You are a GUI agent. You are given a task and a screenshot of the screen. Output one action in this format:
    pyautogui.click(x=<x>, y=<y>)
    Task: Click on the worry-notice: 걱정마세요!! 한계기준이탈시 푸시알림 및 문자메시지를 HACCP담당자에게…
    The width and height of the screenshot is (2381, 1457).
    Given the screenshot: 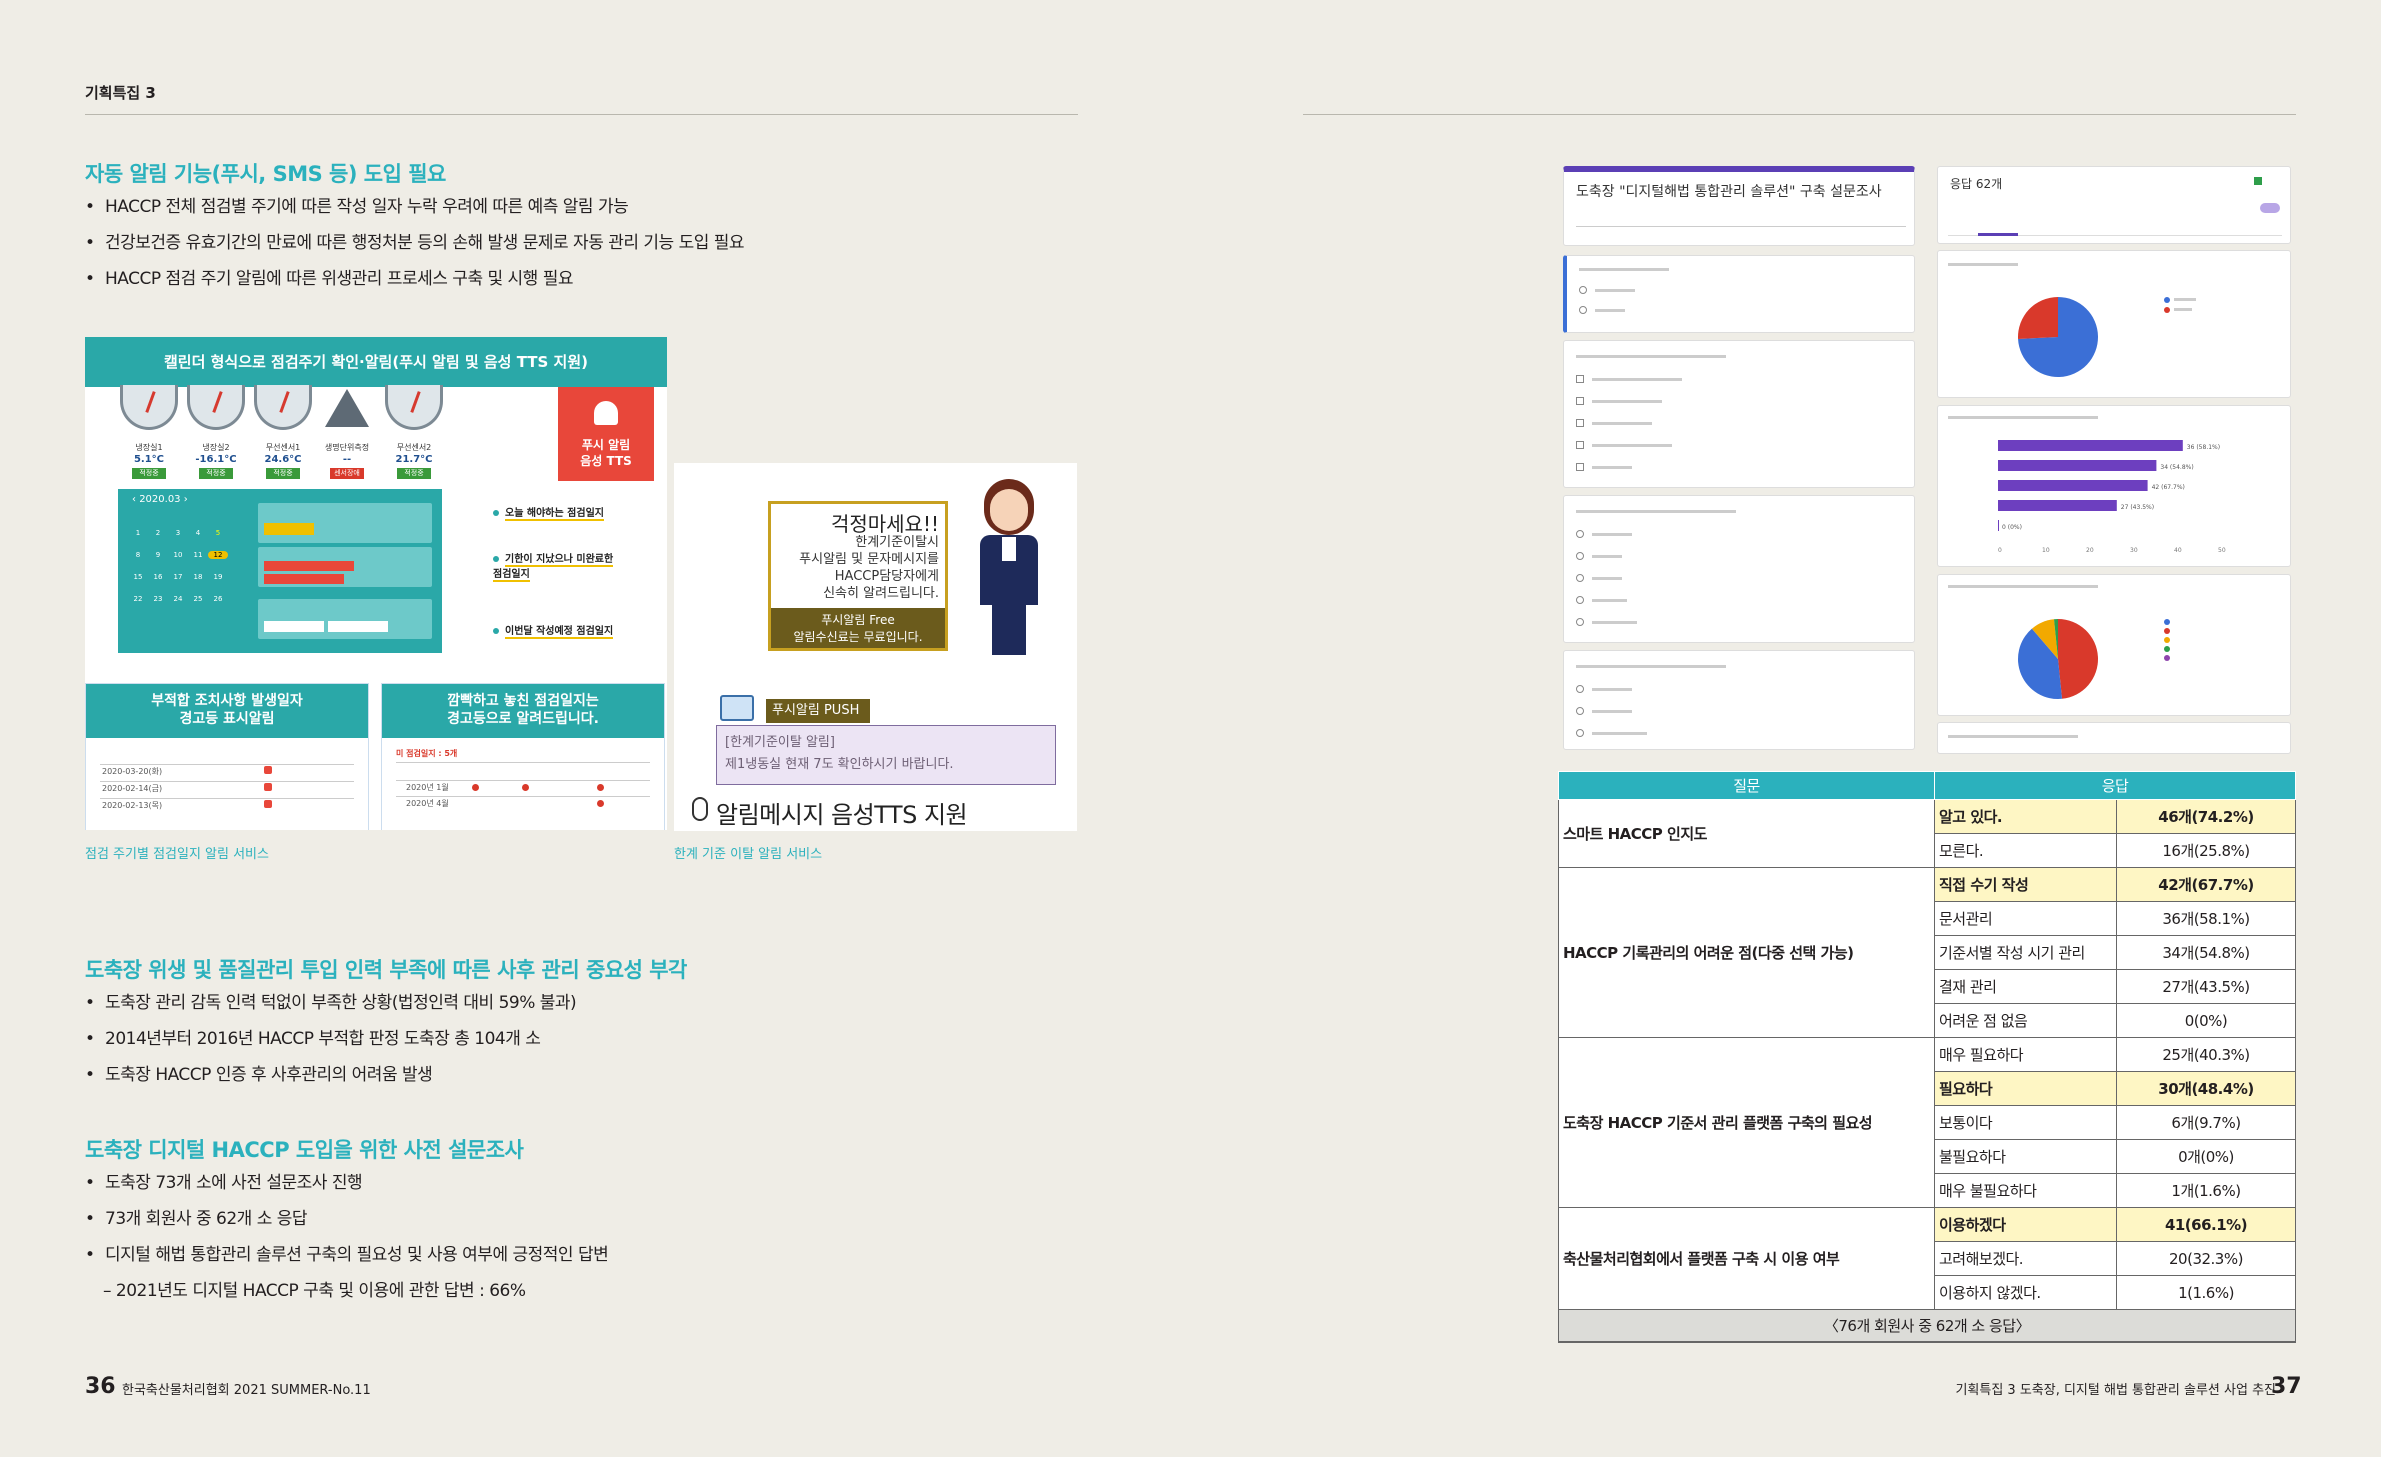 What is the action you would take?
    pyautogui.click(x=858, y=576)
    